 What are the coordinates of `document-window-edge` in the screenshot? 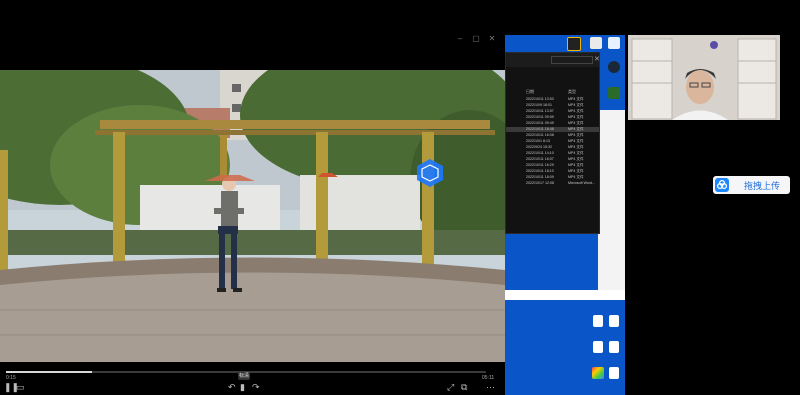 It's located at (611, 205).